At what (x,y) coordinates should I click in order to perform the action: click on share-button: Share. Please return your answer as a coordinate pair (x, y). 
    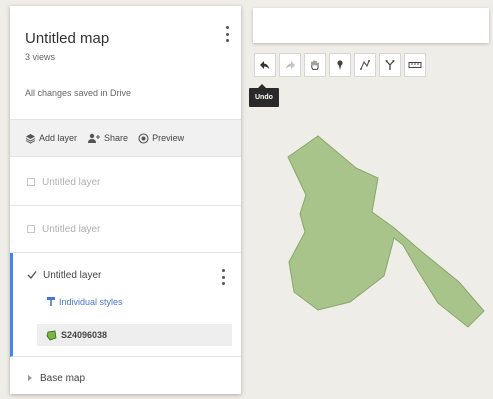
    Looking at the image, I should click on (107, 138).